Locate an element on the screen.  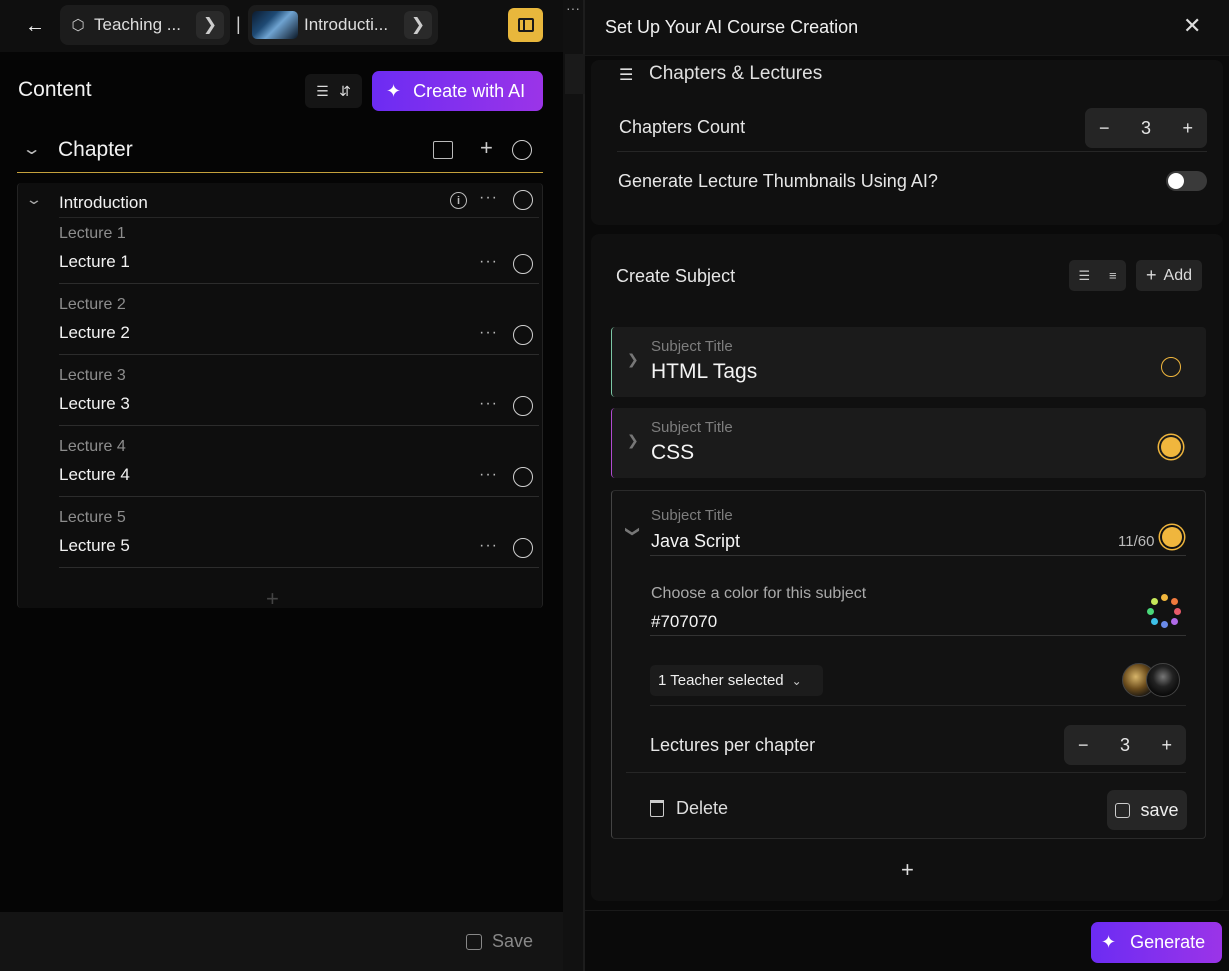
lecture-item: Lecture 3 Lecture 3 ··· is located at coordinates (299, 390).